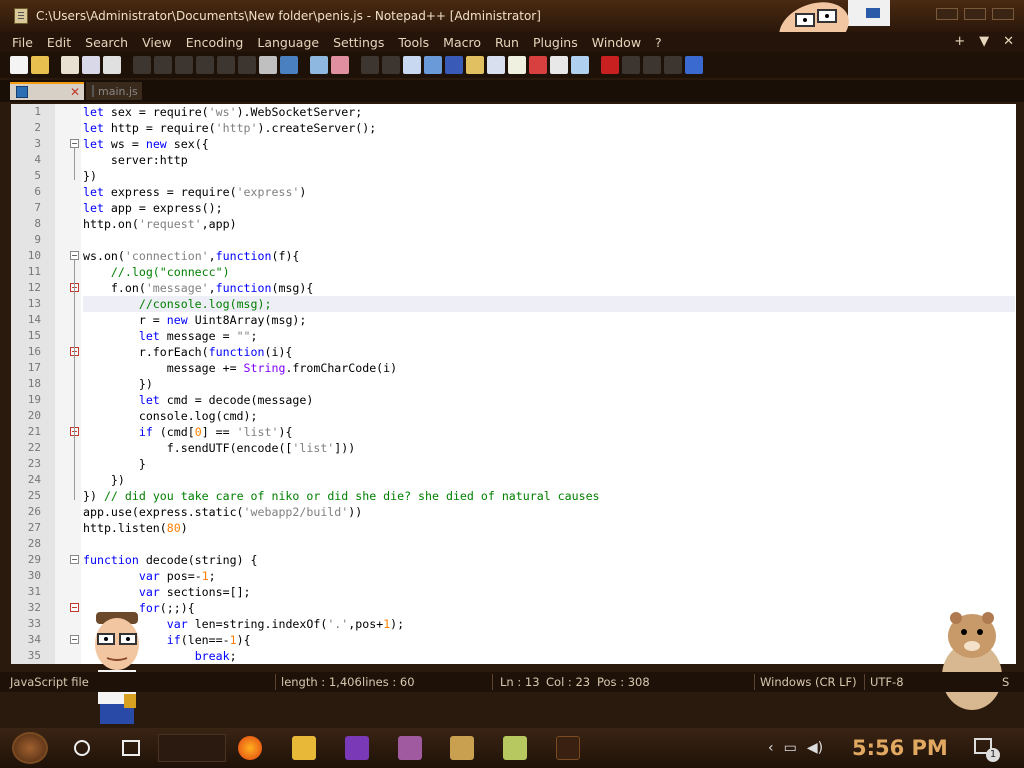 Image resolution: width=1024 pixels, height=768 pixels. Describe the element at coordinates (549, 144) in the screenshot. I see `code-line: let ws = new sex({` at that location.